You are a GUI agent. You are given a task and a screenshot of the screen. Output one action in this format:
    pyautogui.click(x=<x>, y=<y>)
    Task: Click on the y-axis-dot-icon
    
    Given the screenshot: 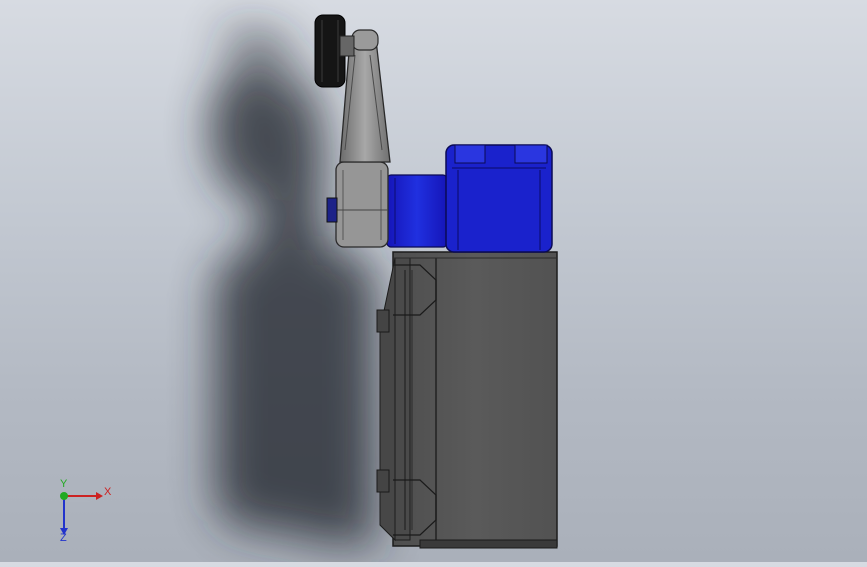 What is the action you would take?
    pyautogui.click(x=64, y=496)
    